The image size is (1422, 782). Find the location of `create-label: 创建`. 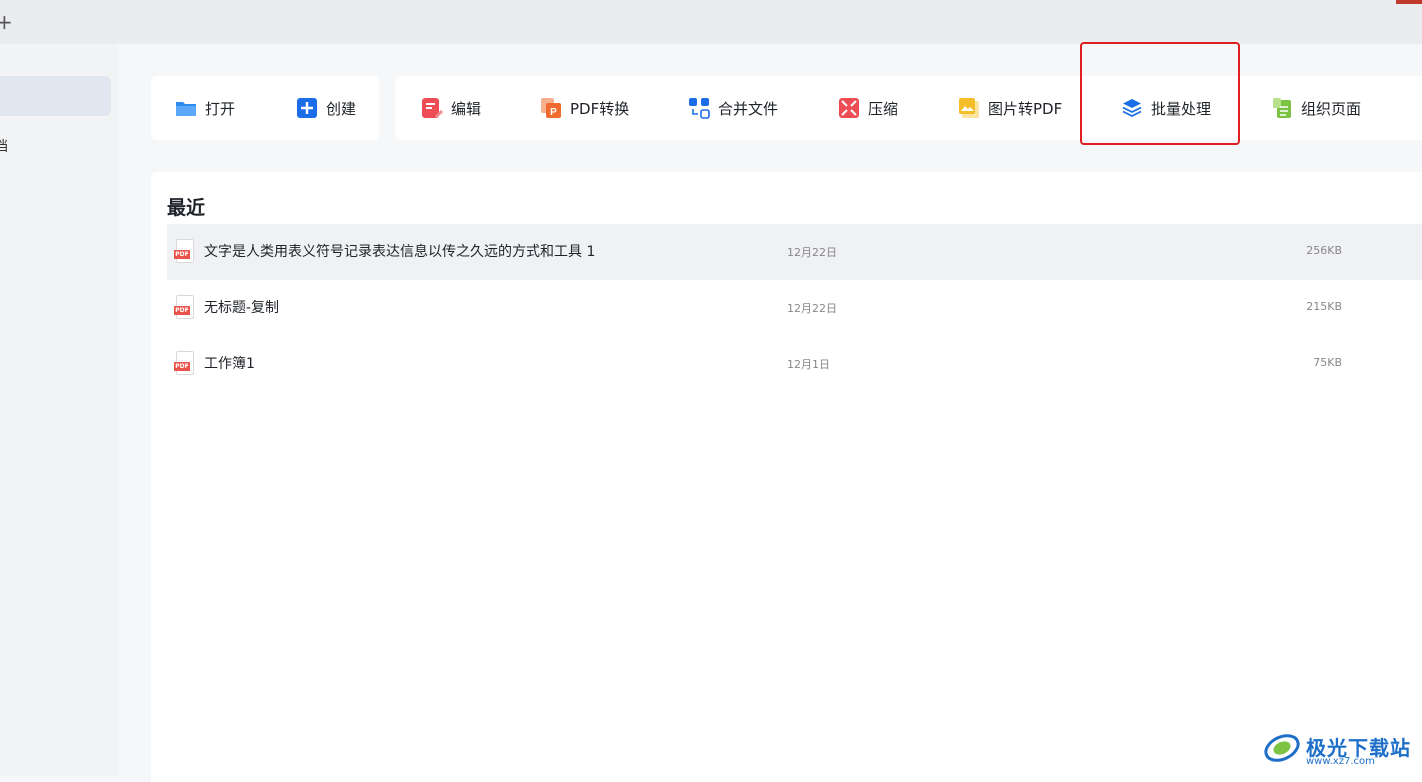

create-label: 创建 is located at coordinates (341, 108).